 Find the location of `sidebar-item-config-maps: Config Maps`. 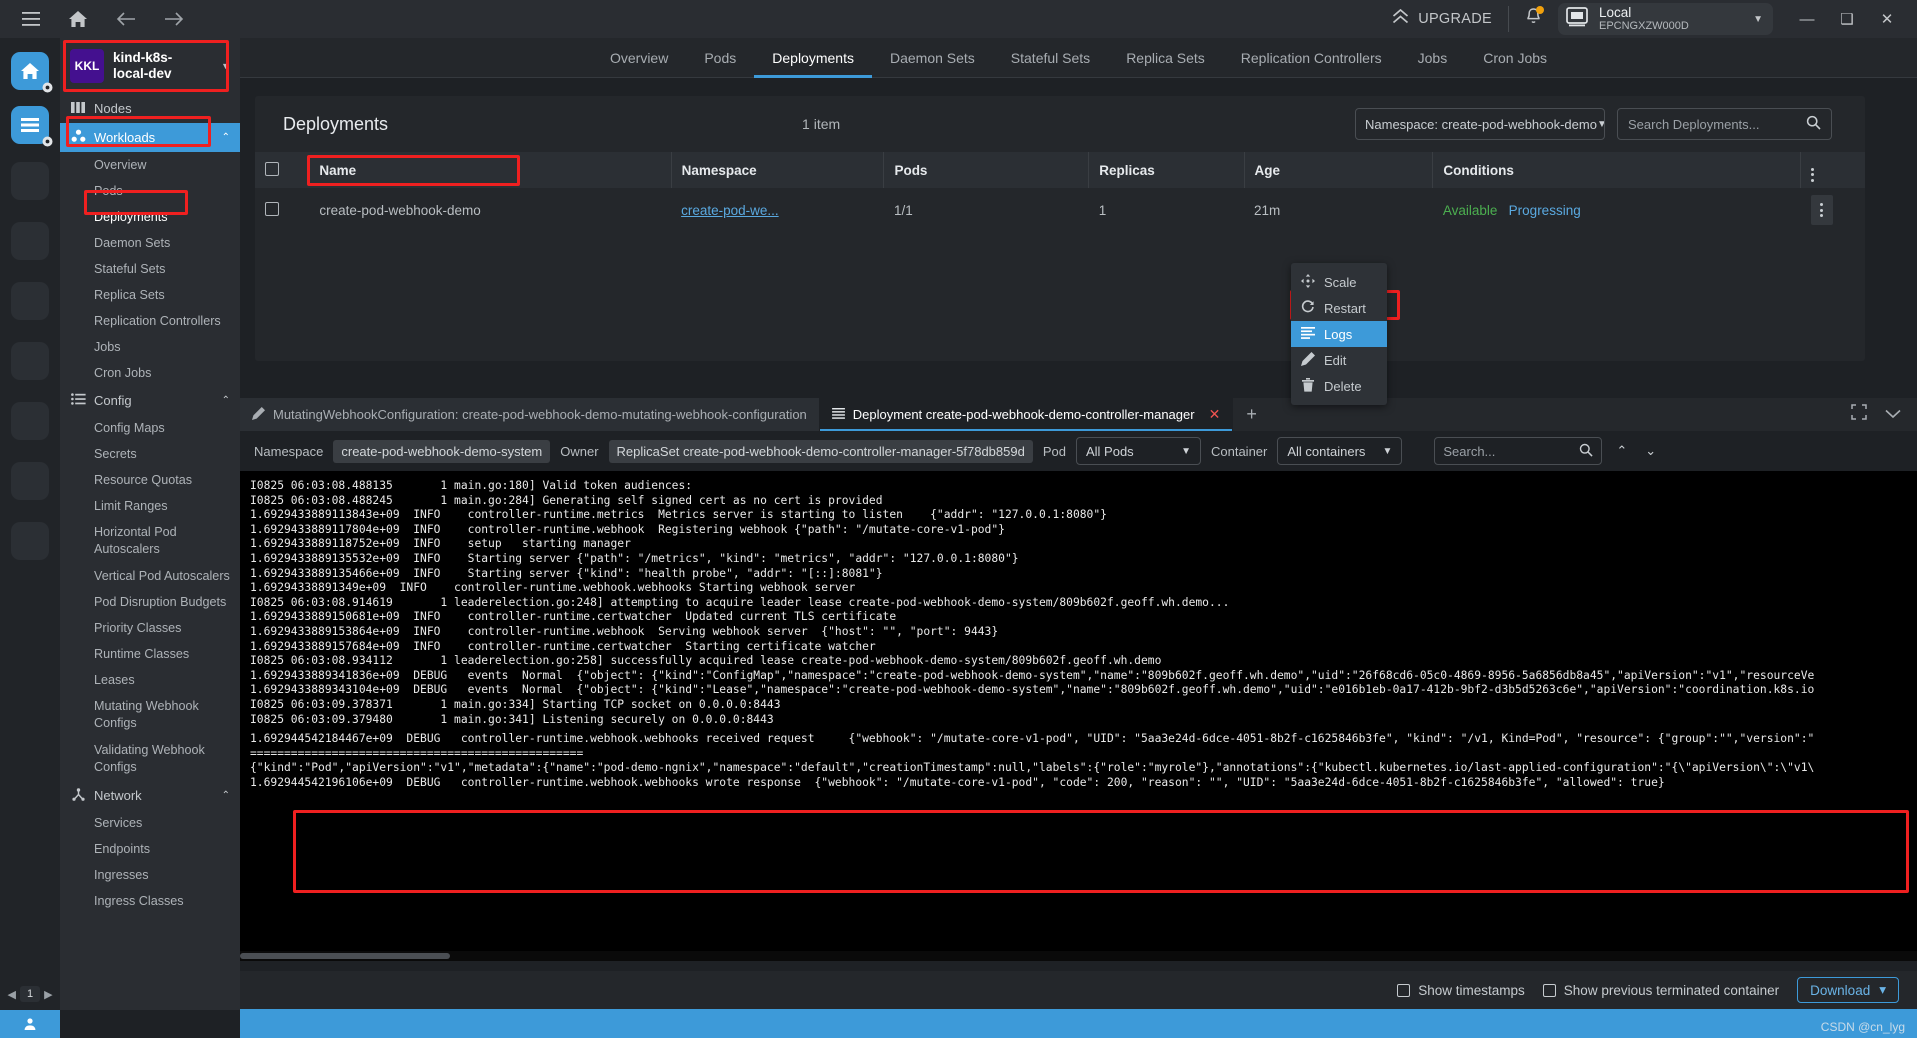

sidebar-item-config-maps: Config Maps is located at coordinates (150, 428).